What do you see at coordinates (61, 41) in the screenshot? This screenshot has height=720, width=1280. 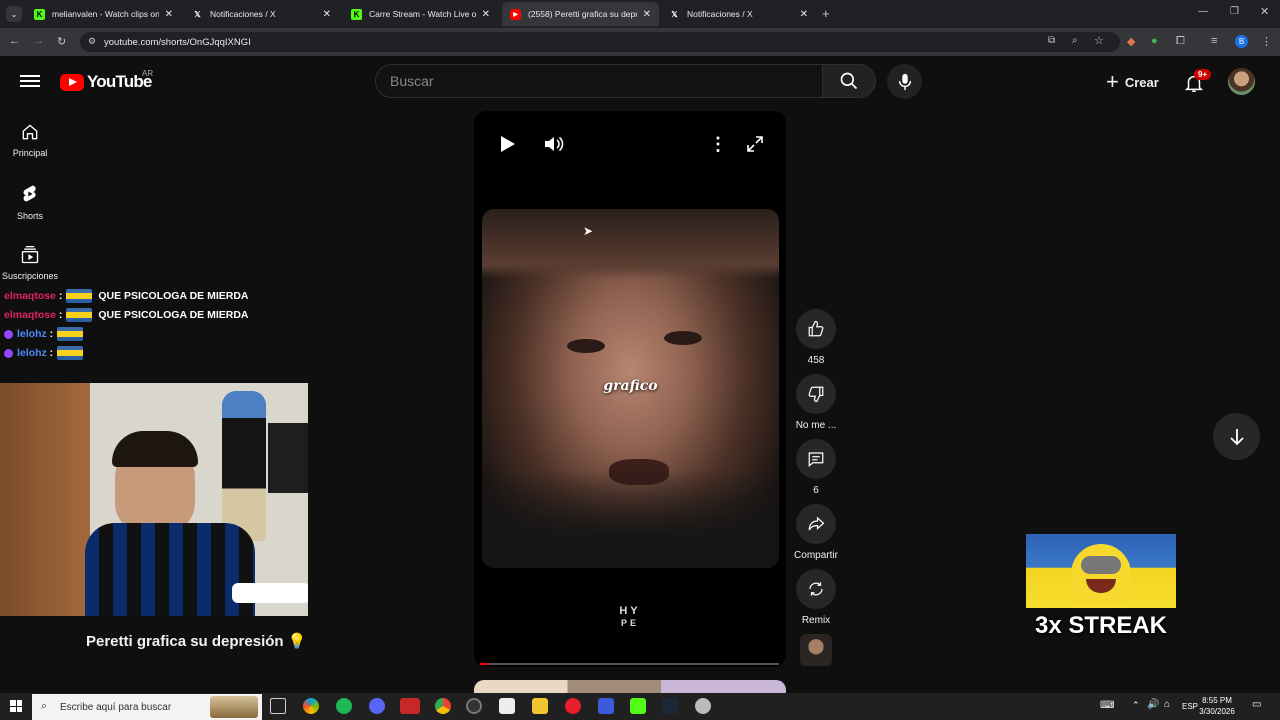 I see `reload-icon: ↻` at bounding box center [61, 41].